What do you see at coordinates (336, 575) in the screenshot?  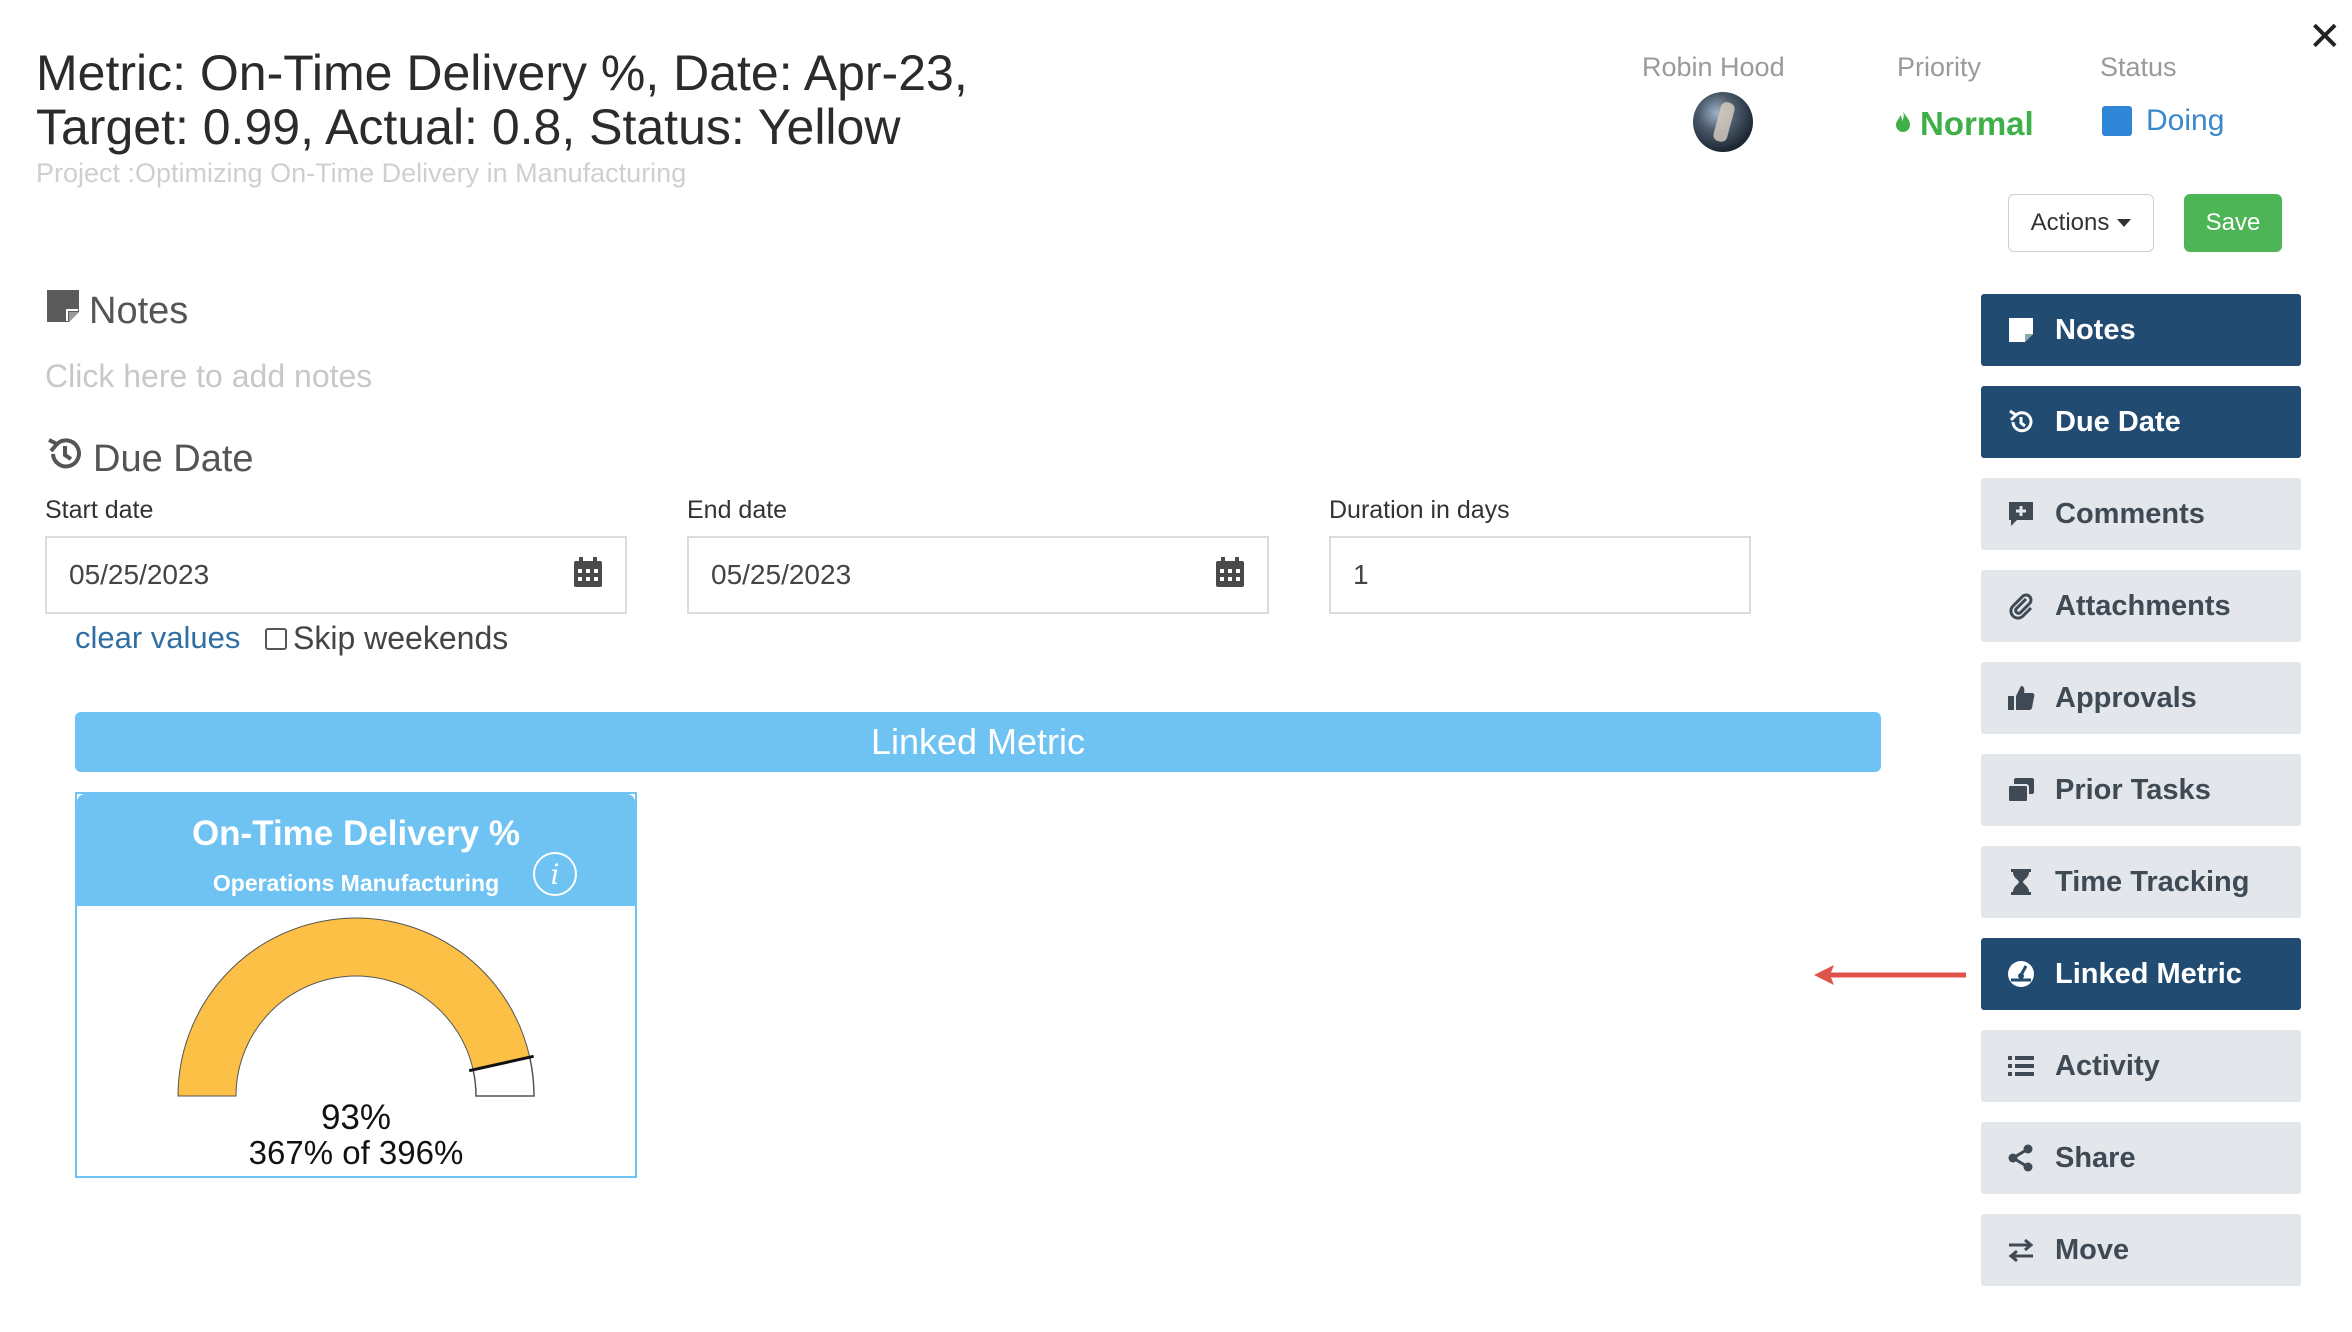 I see `start-date-field: 05/25/2023` at bounding box center [336, 575].